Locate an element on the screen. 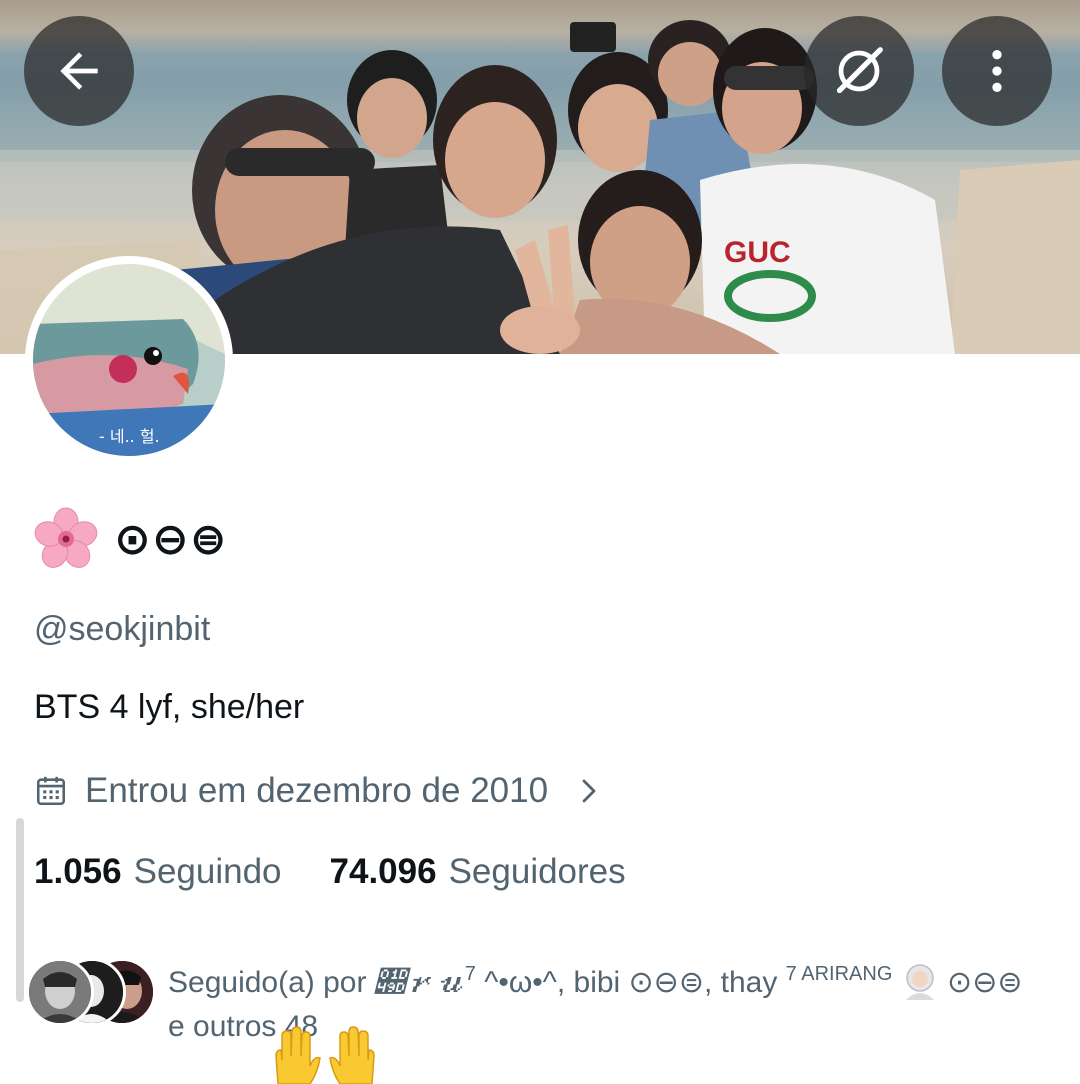 The image size is (1080, 1084). more-vertical-icon is located at coordinates (997, 71).